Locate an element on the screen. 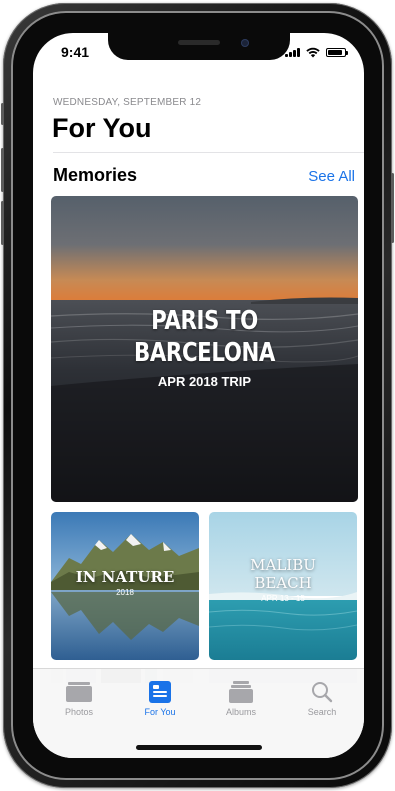 This screenshot has width=395, height=791. photos-icon is located at coordinates (79, 692).